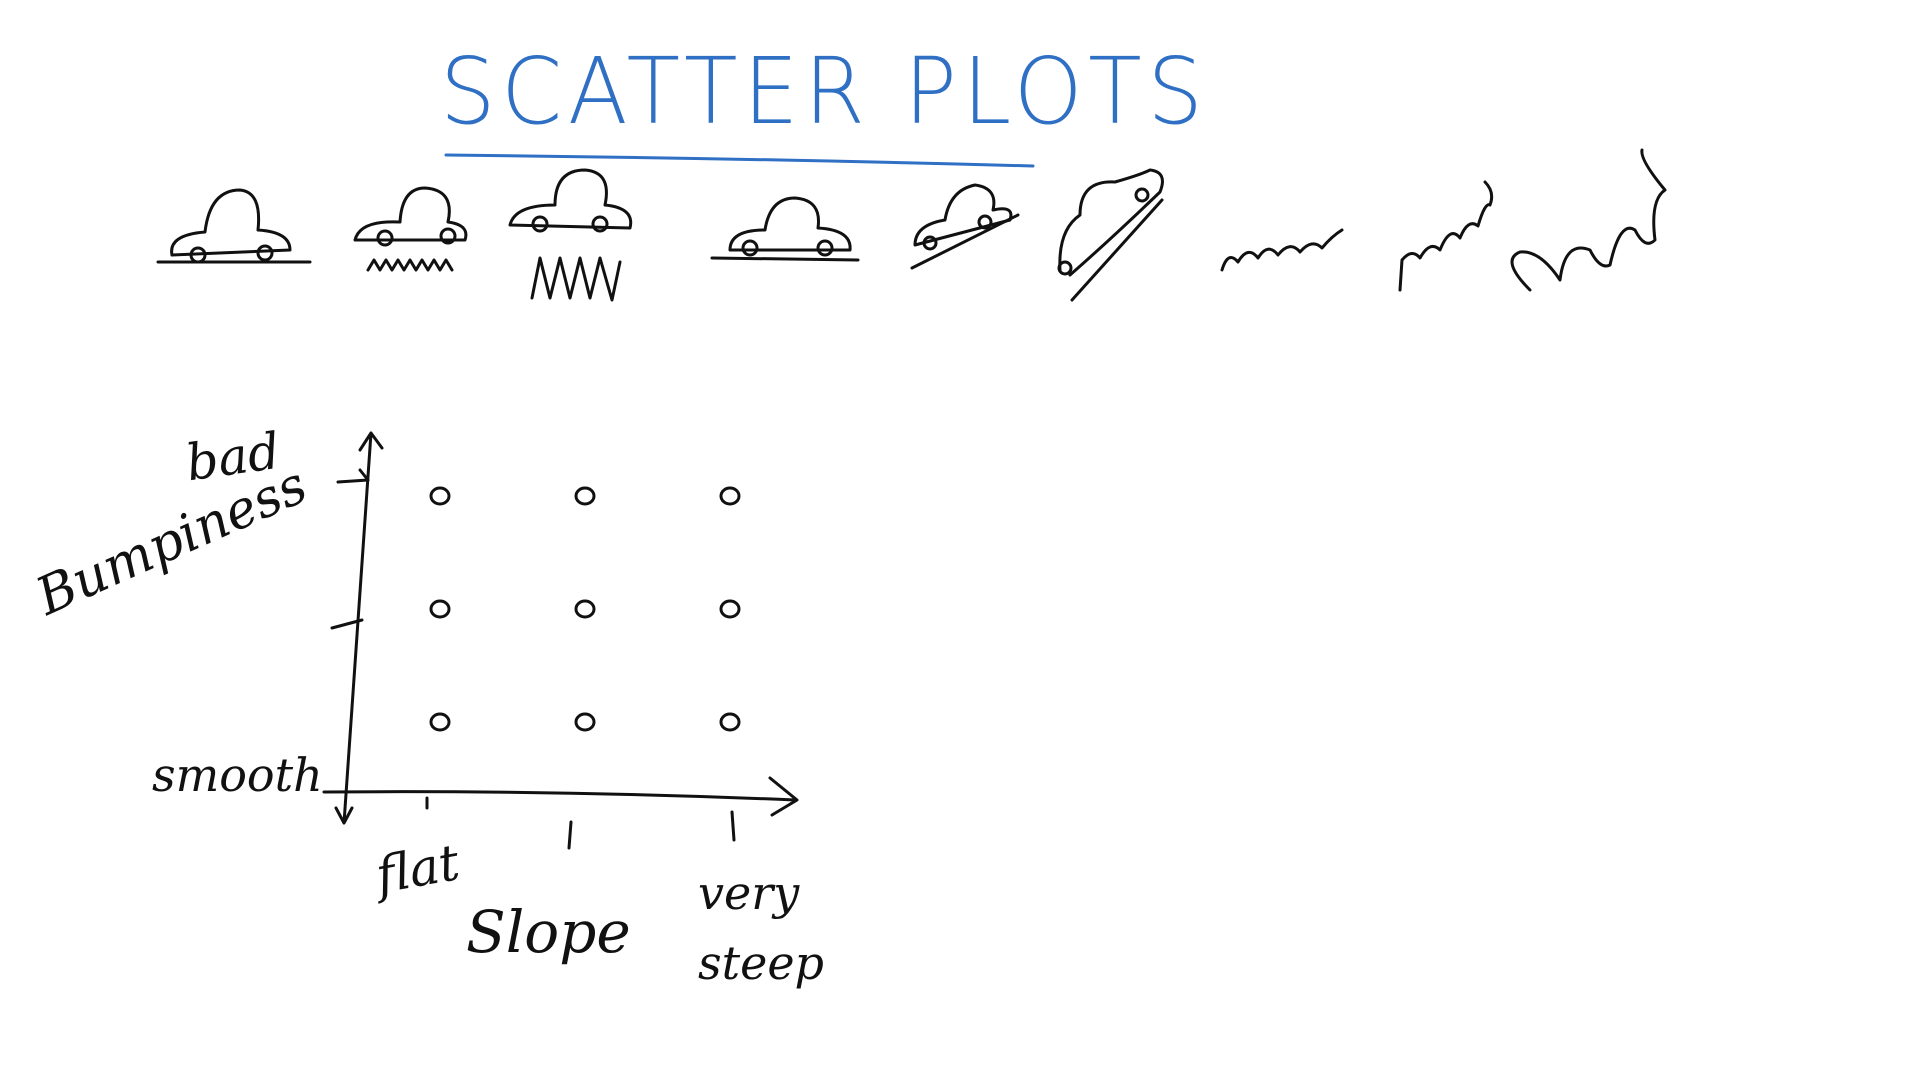 The height and width of the screenshot is (1080, 1920). Describe the element at coordinates (410, 229) in the screenshot. I see `car-flat-bumpy-icon` at that location.